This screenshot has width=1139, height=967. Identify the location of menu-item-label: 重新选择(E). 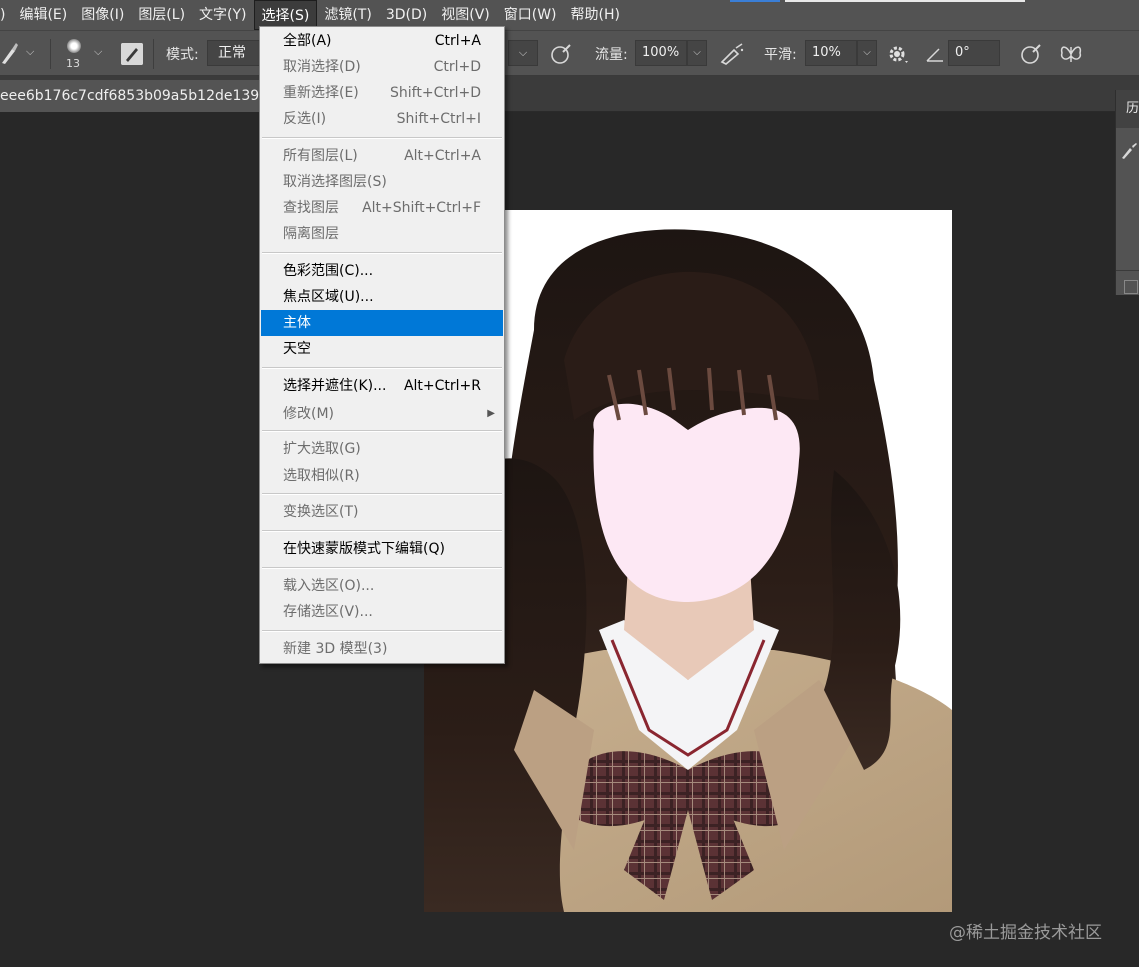
(321, 93).